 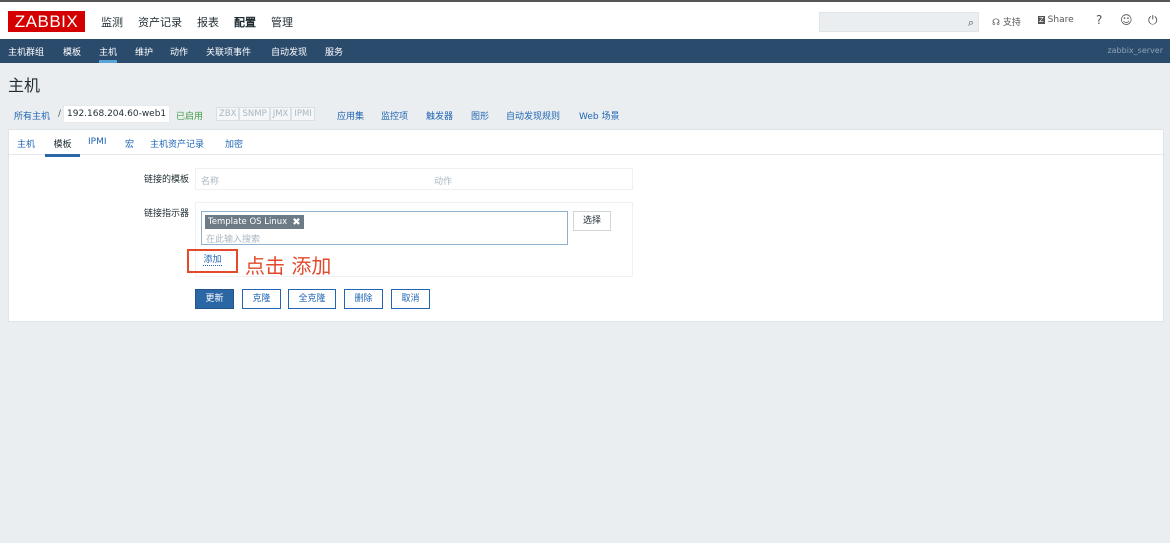 What do you see at coordinates (24, 85) in the screenshot?
I see `page-title: 主机` at bounding box center [24, 85].